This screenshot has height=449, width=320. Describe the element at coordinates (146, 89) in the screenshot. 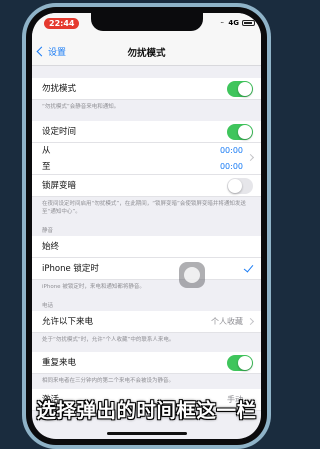

I see `dnd-row: 勿扰模式` at that location.